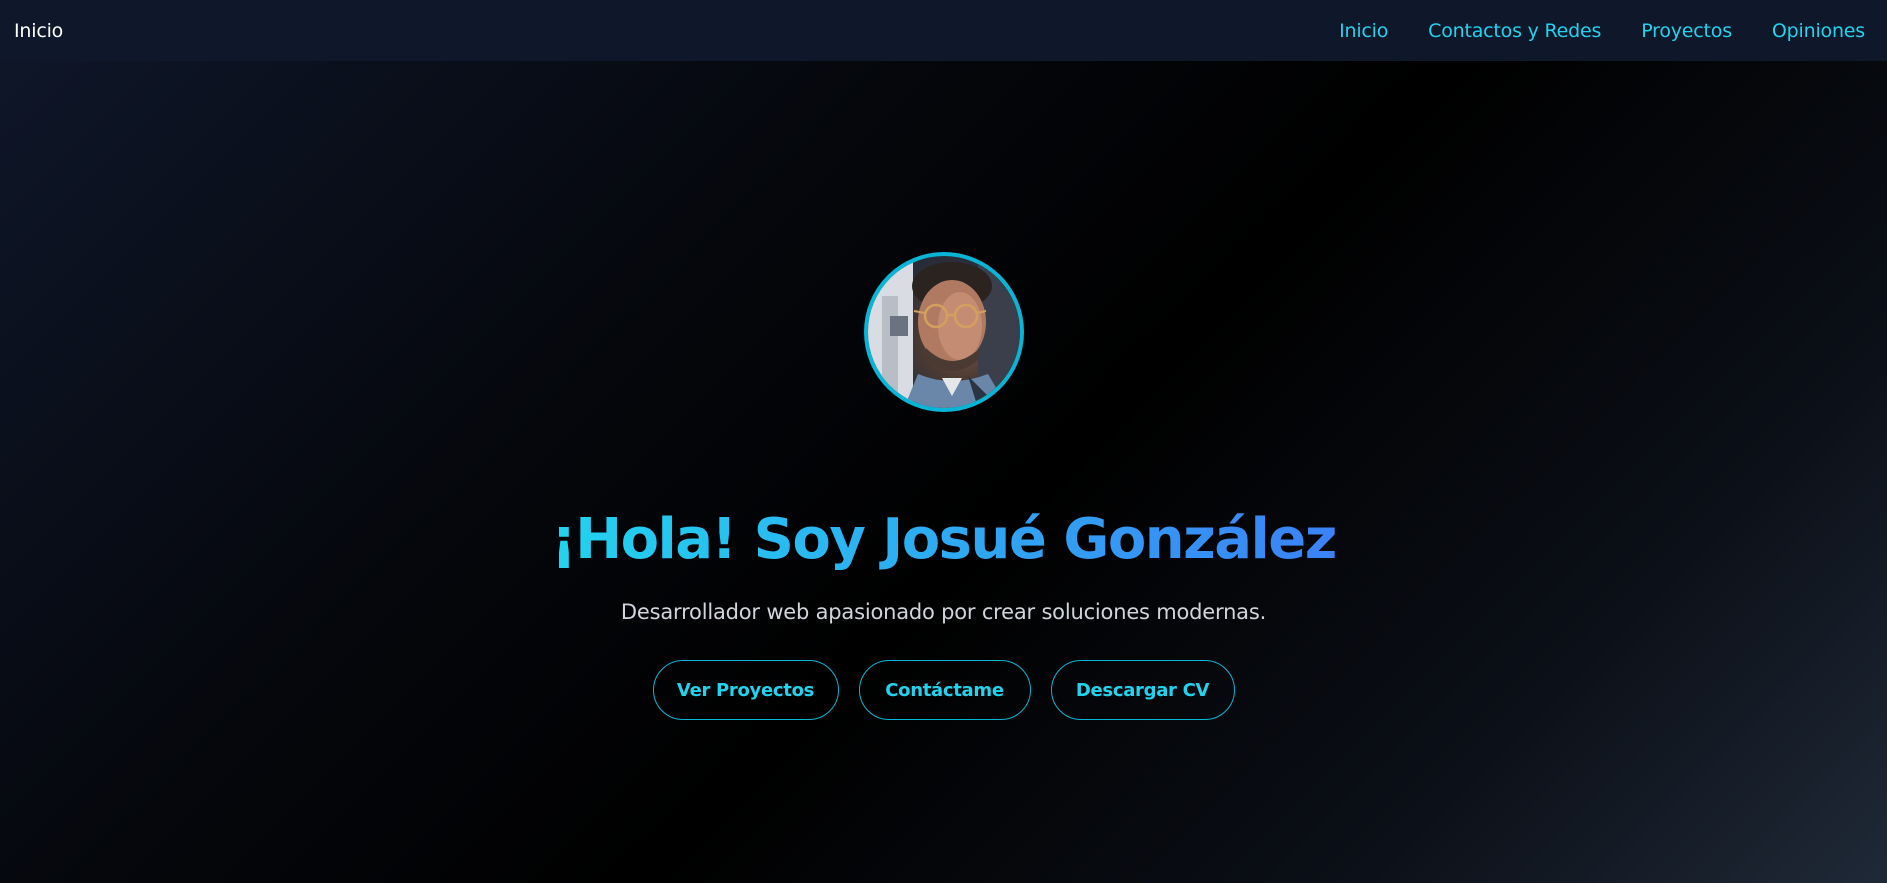  I want to click on download-cv-button: Descargar CV, so click(1142, 690).